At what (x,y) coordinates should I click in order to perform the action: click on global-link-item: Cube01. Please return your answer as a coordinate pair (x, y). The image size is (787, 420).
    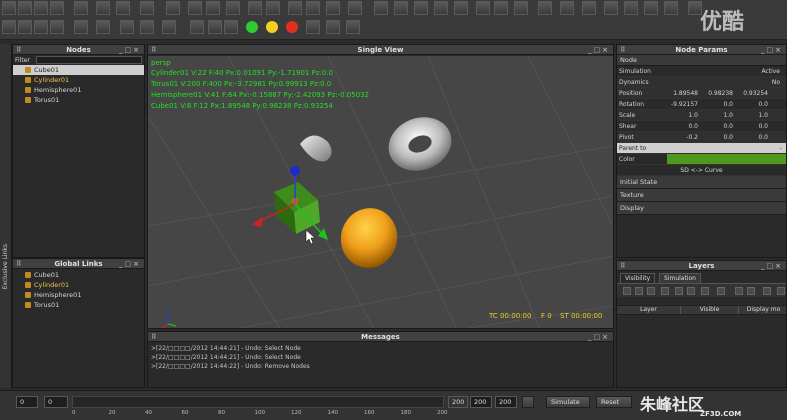
    Looking at the image, I should click on (78, 275).